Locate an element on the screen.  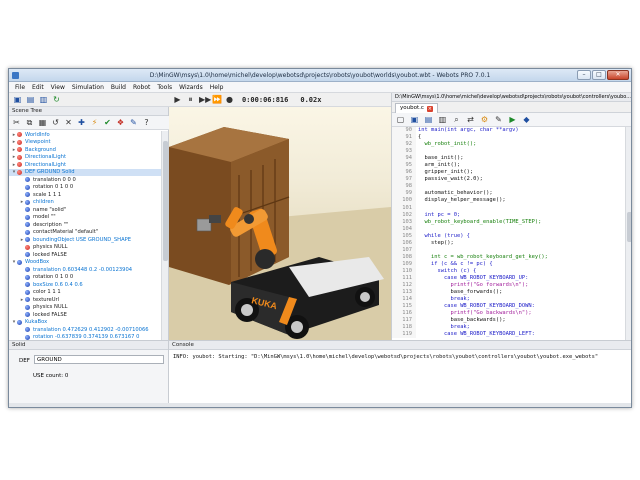
code-line: 95 arm_init(); is located at coordinates (509, 166).